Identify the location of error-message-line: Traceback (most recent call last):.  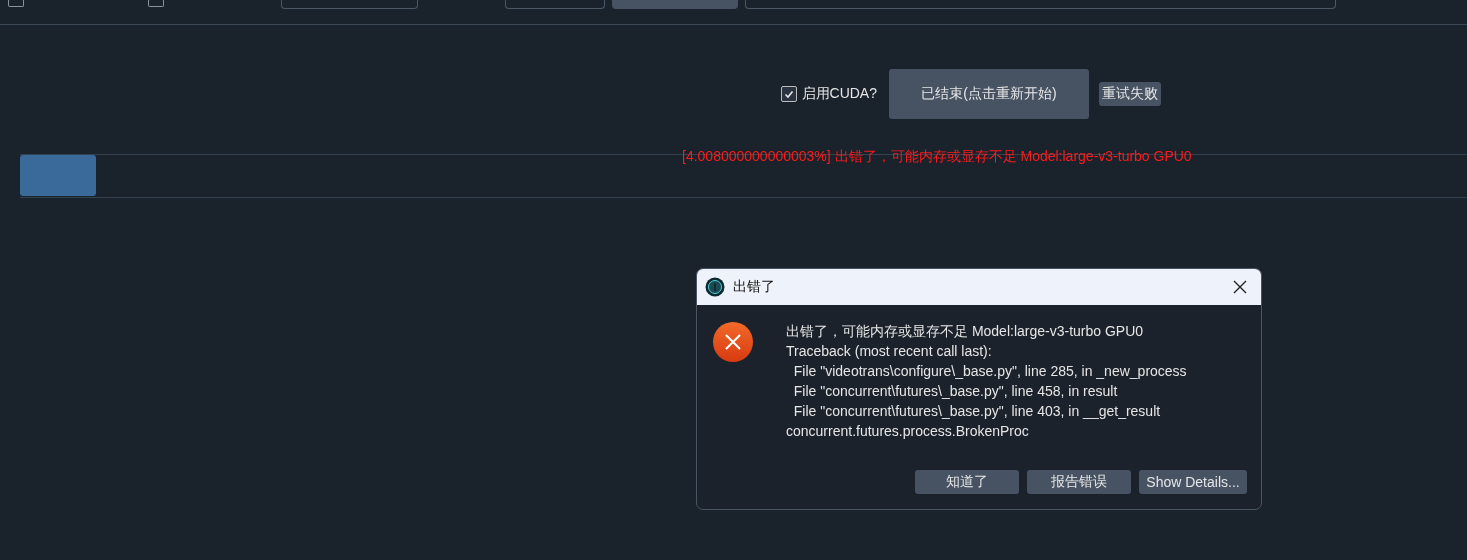
(889, 351).